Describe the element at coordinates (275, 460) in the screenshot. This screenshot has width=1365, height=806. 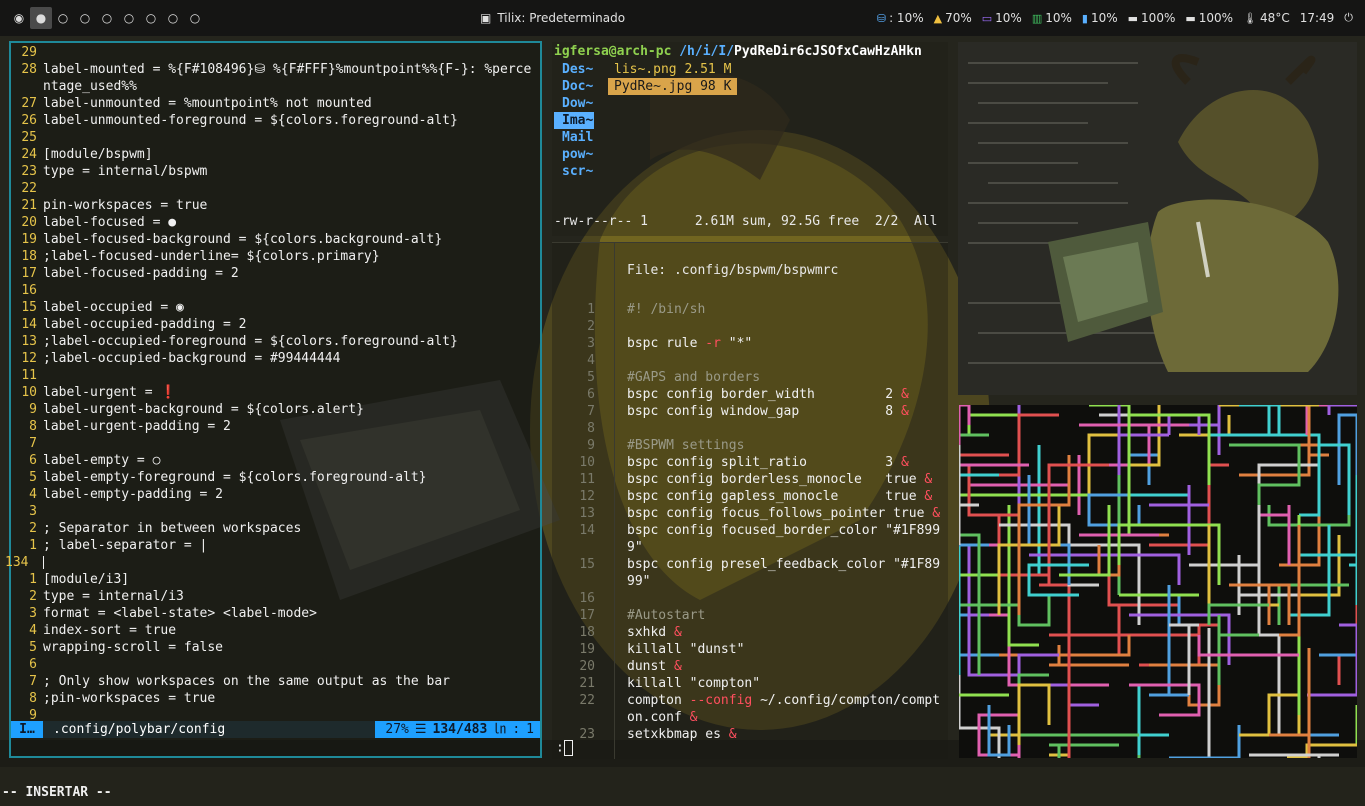
I see `vim-line: 6 label-empty = ○` at that location.